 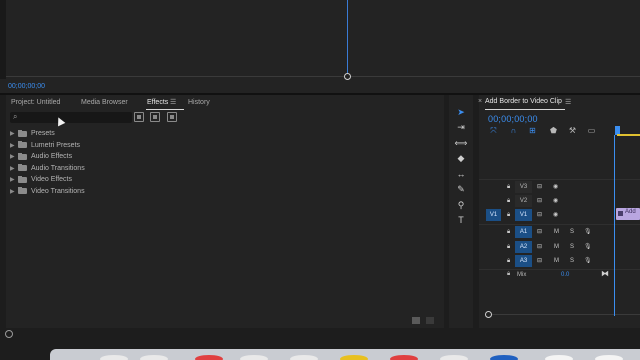 What do you see at coordinates (47, 180) in the screenshot?
I see `list-item: ▶ Video Effects` at bounding box center [47, 180].